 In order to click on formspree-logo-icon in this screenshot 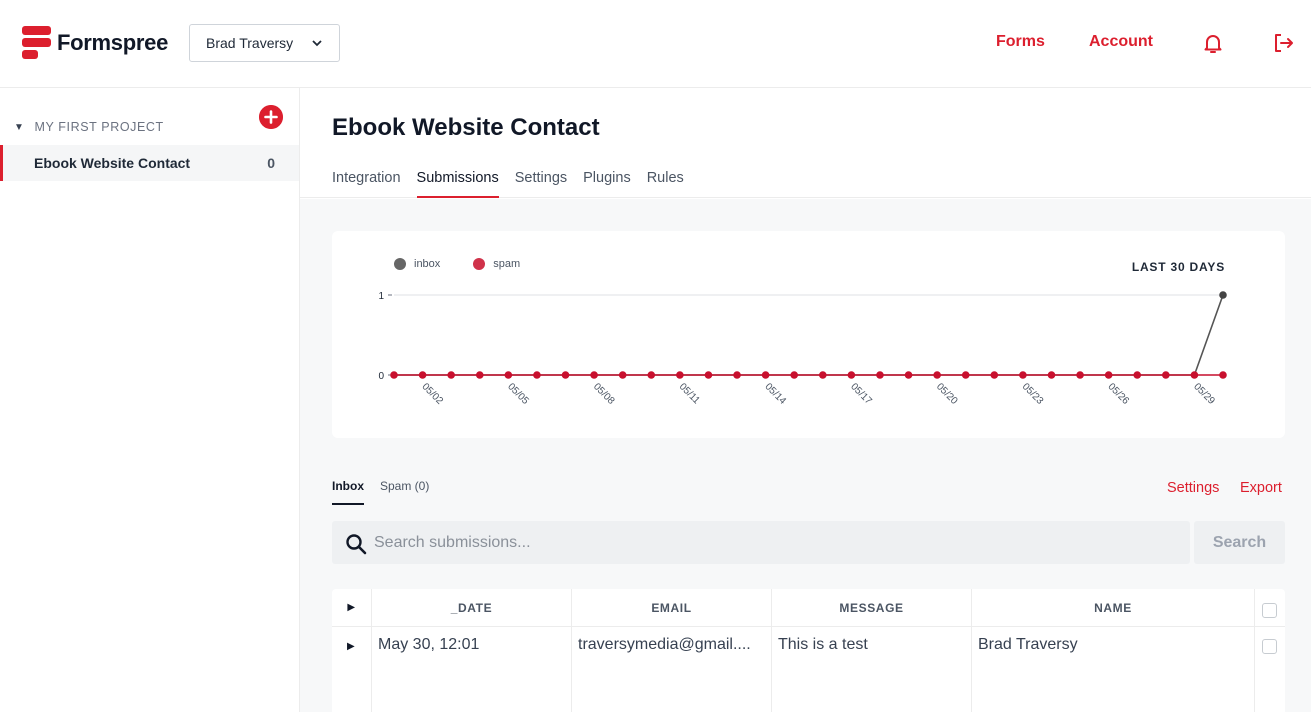, I will do `click(36, 43)`.